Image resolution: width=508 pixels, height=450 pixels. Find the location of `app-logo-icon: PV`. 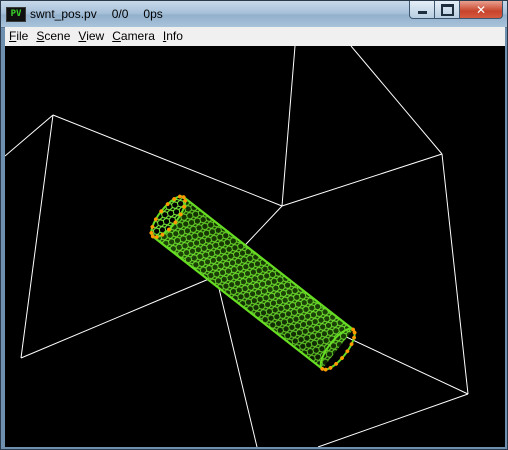

app-logo-icon: PV is located at coordinates (16, 14).